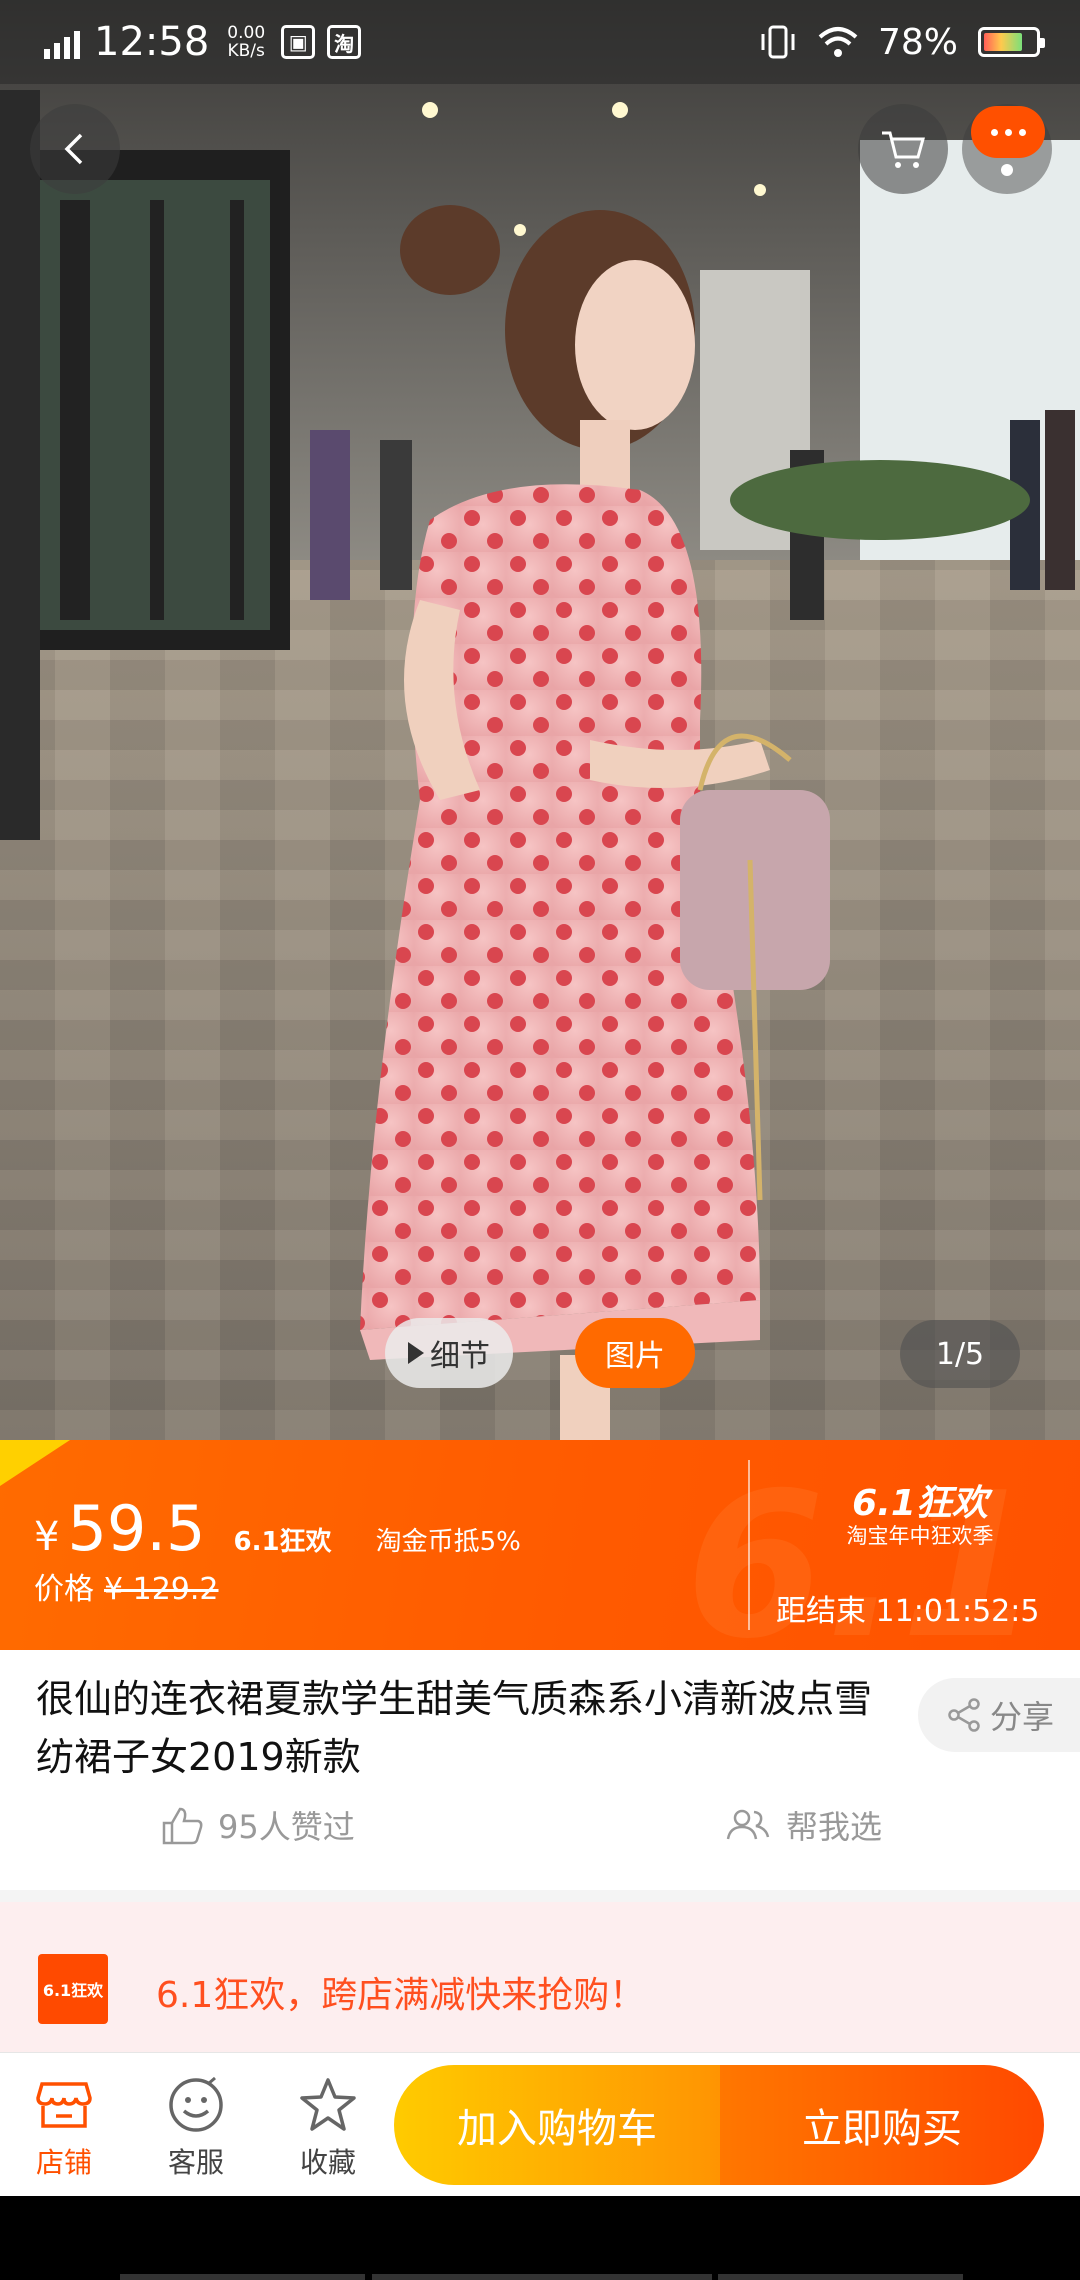 The width and height of the screenshot is (1080, 2280). I want to click on battery-icon, so click(1011, 42).